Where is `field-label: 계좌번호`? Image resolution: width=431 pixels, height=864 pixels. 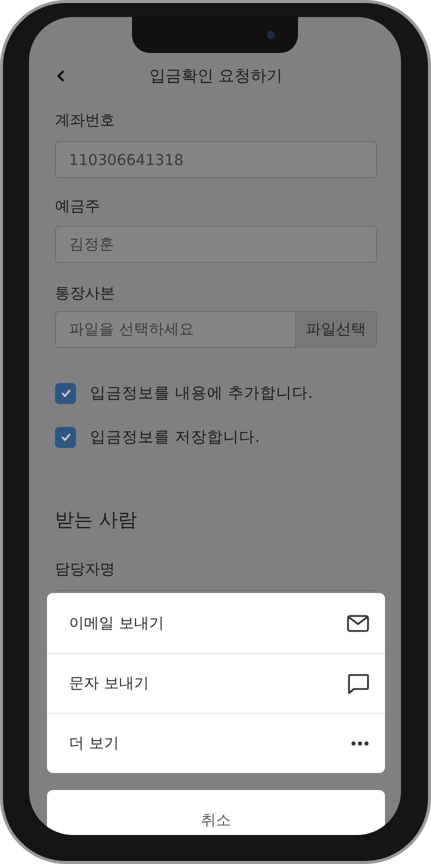
field-label: 계좌번호 is located at coordinates (85, 120).